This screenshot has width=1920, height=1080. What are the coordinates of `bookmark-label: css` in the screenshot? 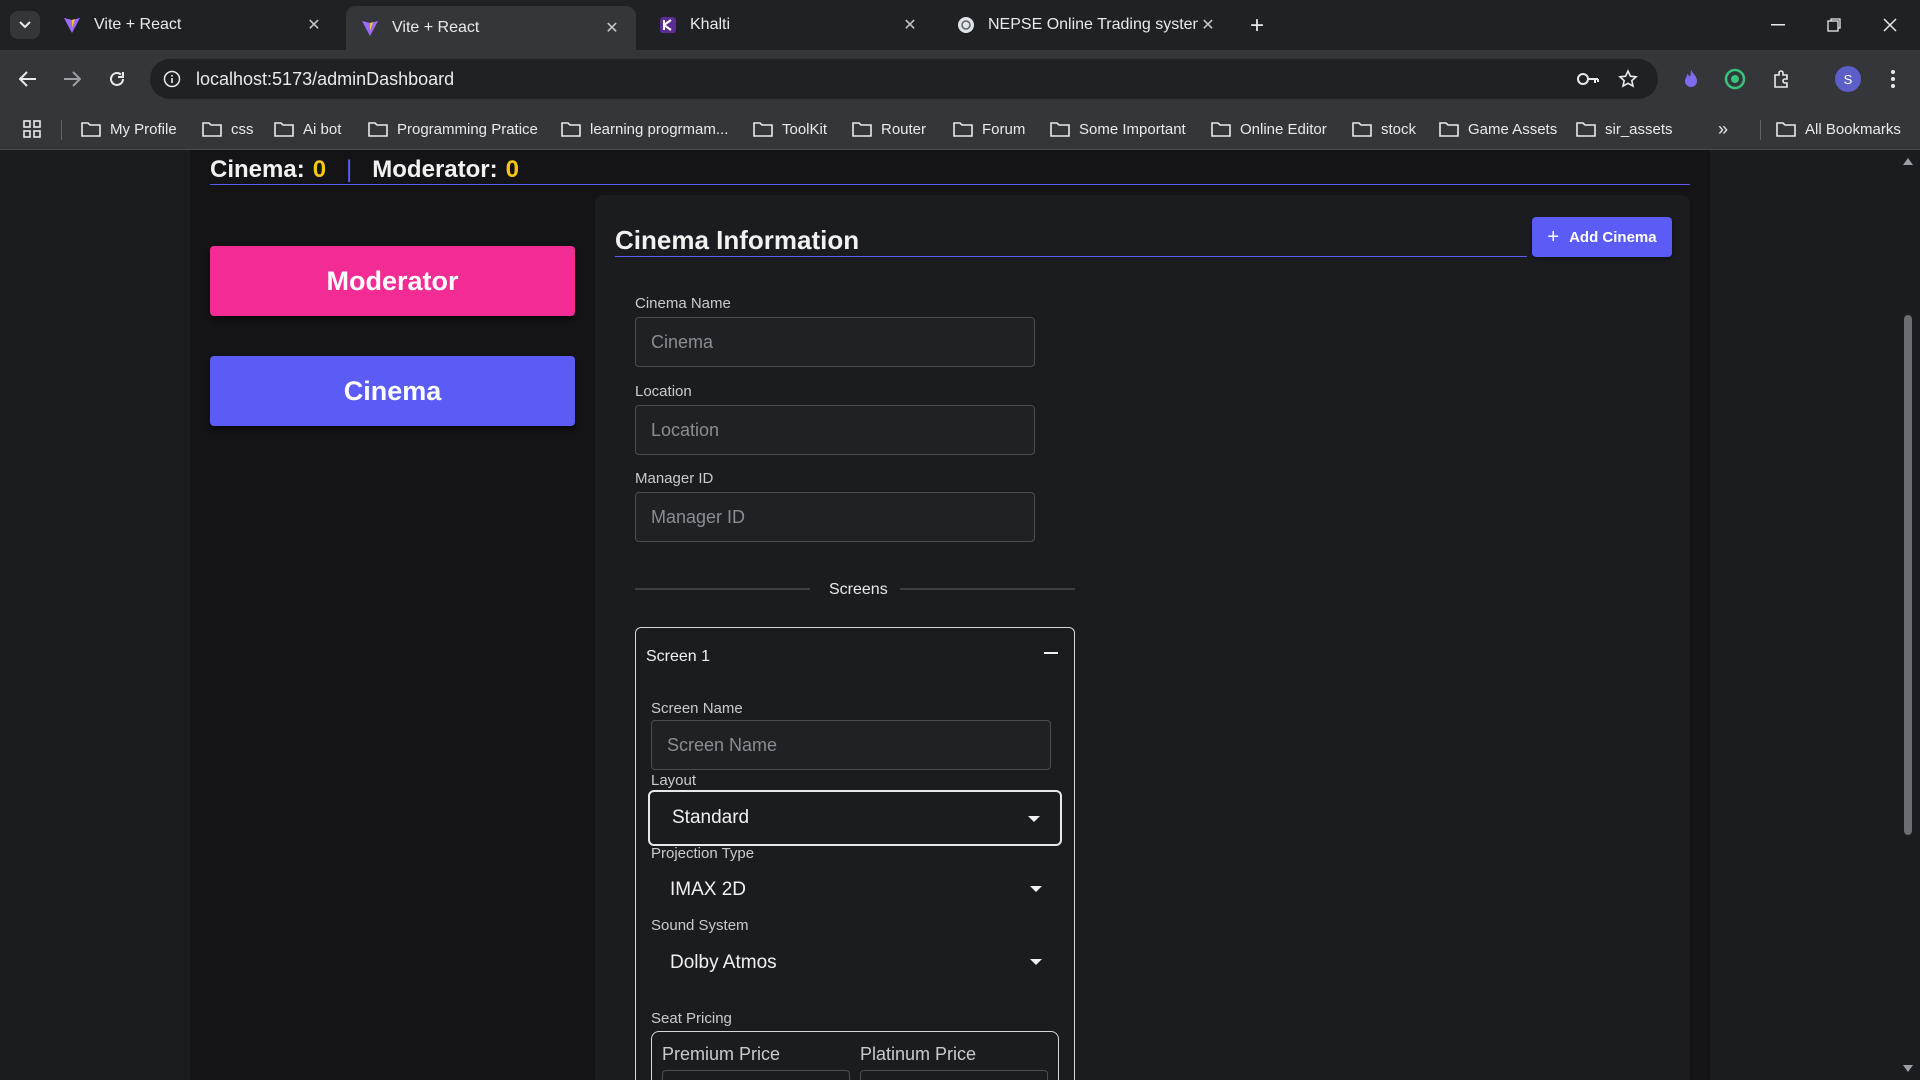 It's located at (242, 129).